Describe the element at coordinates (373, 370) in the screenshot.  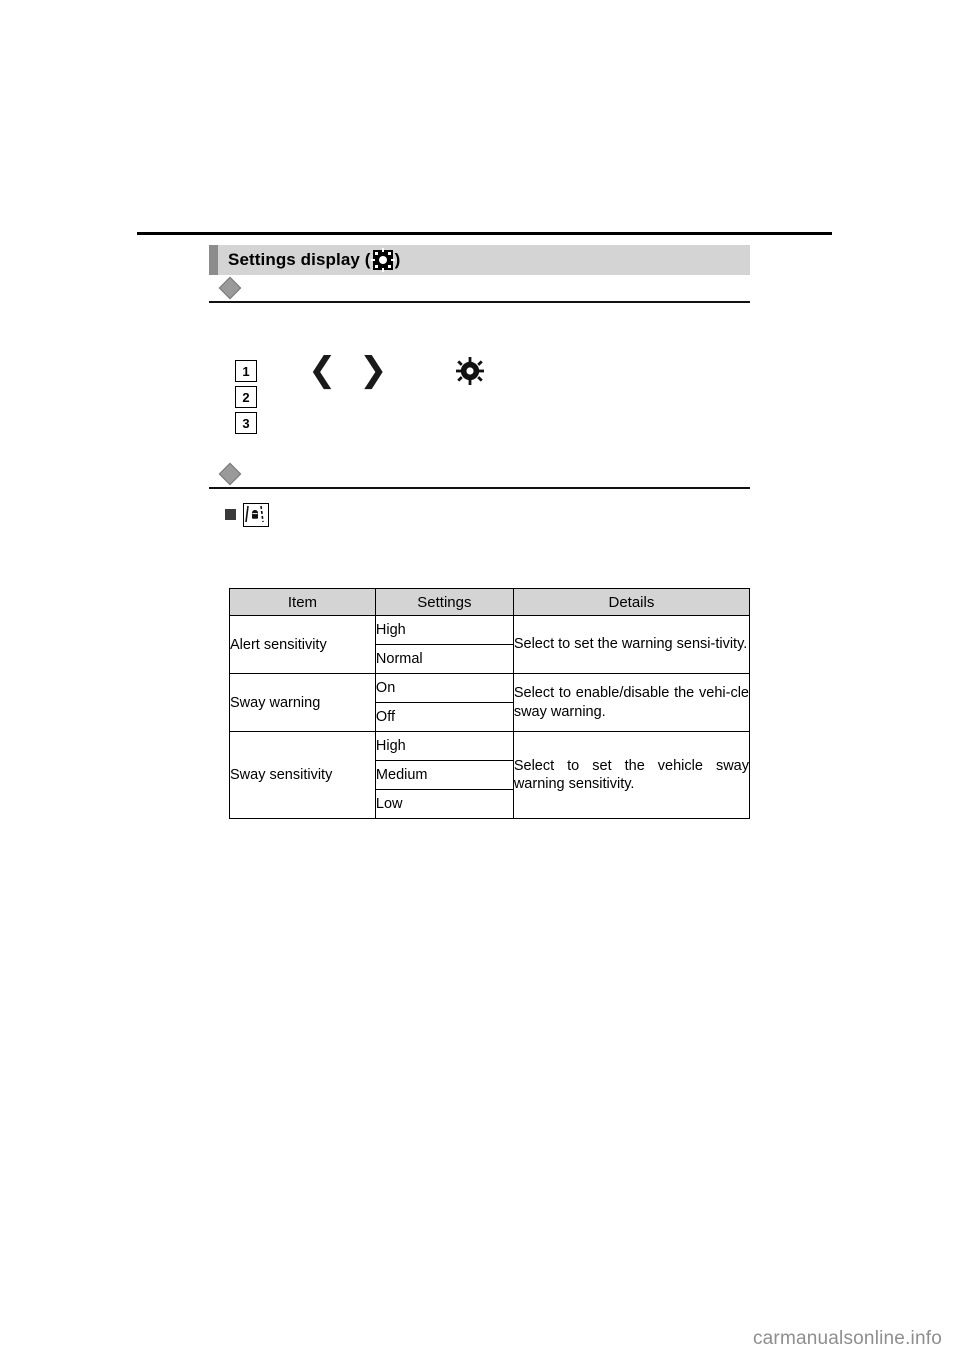
I see `chevron-right-icon: ❯` at that location.